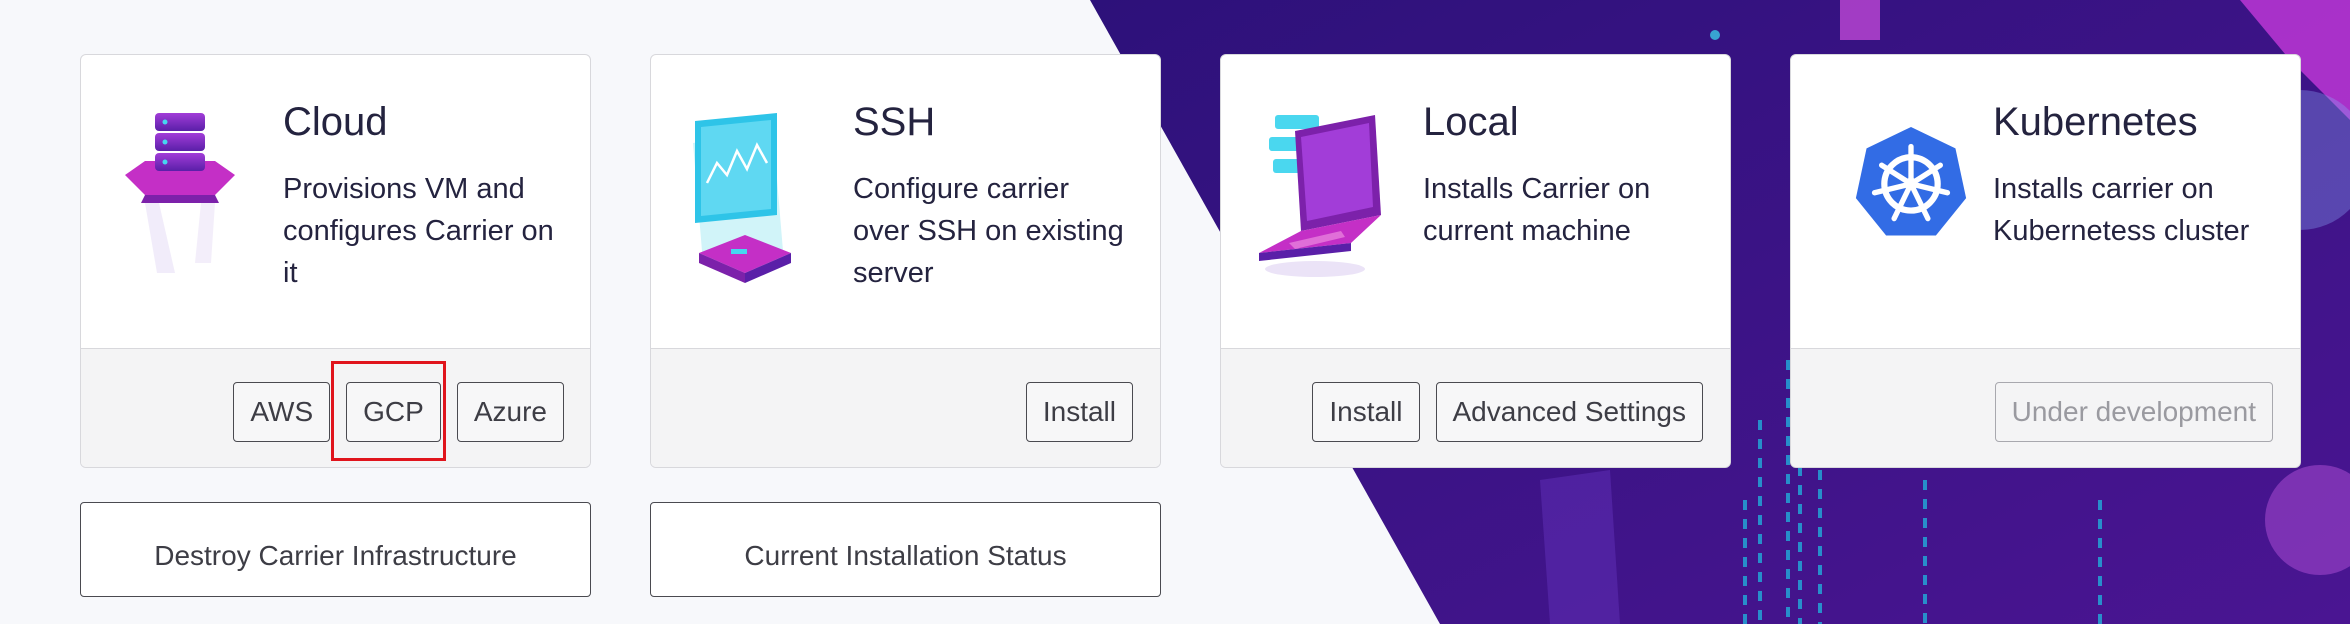  What do you see at coordinates (742, 198) in the screenshot?
I see `ssh-terminal-icon` at bounding box center [742, 198].